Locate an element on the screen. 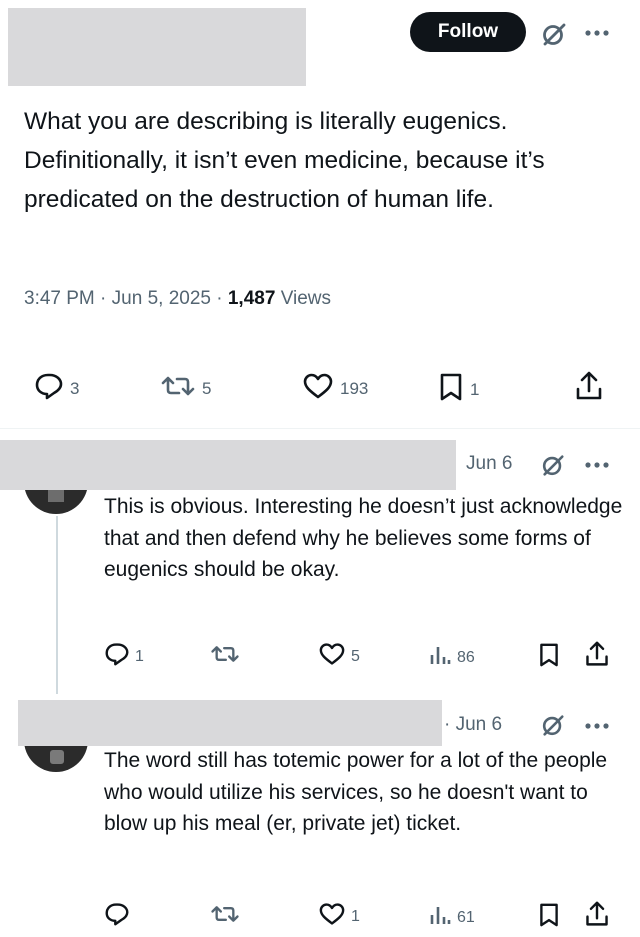 This screenshot has height=937, width=640. views-count: 61 is located at coordinates (466, 917).